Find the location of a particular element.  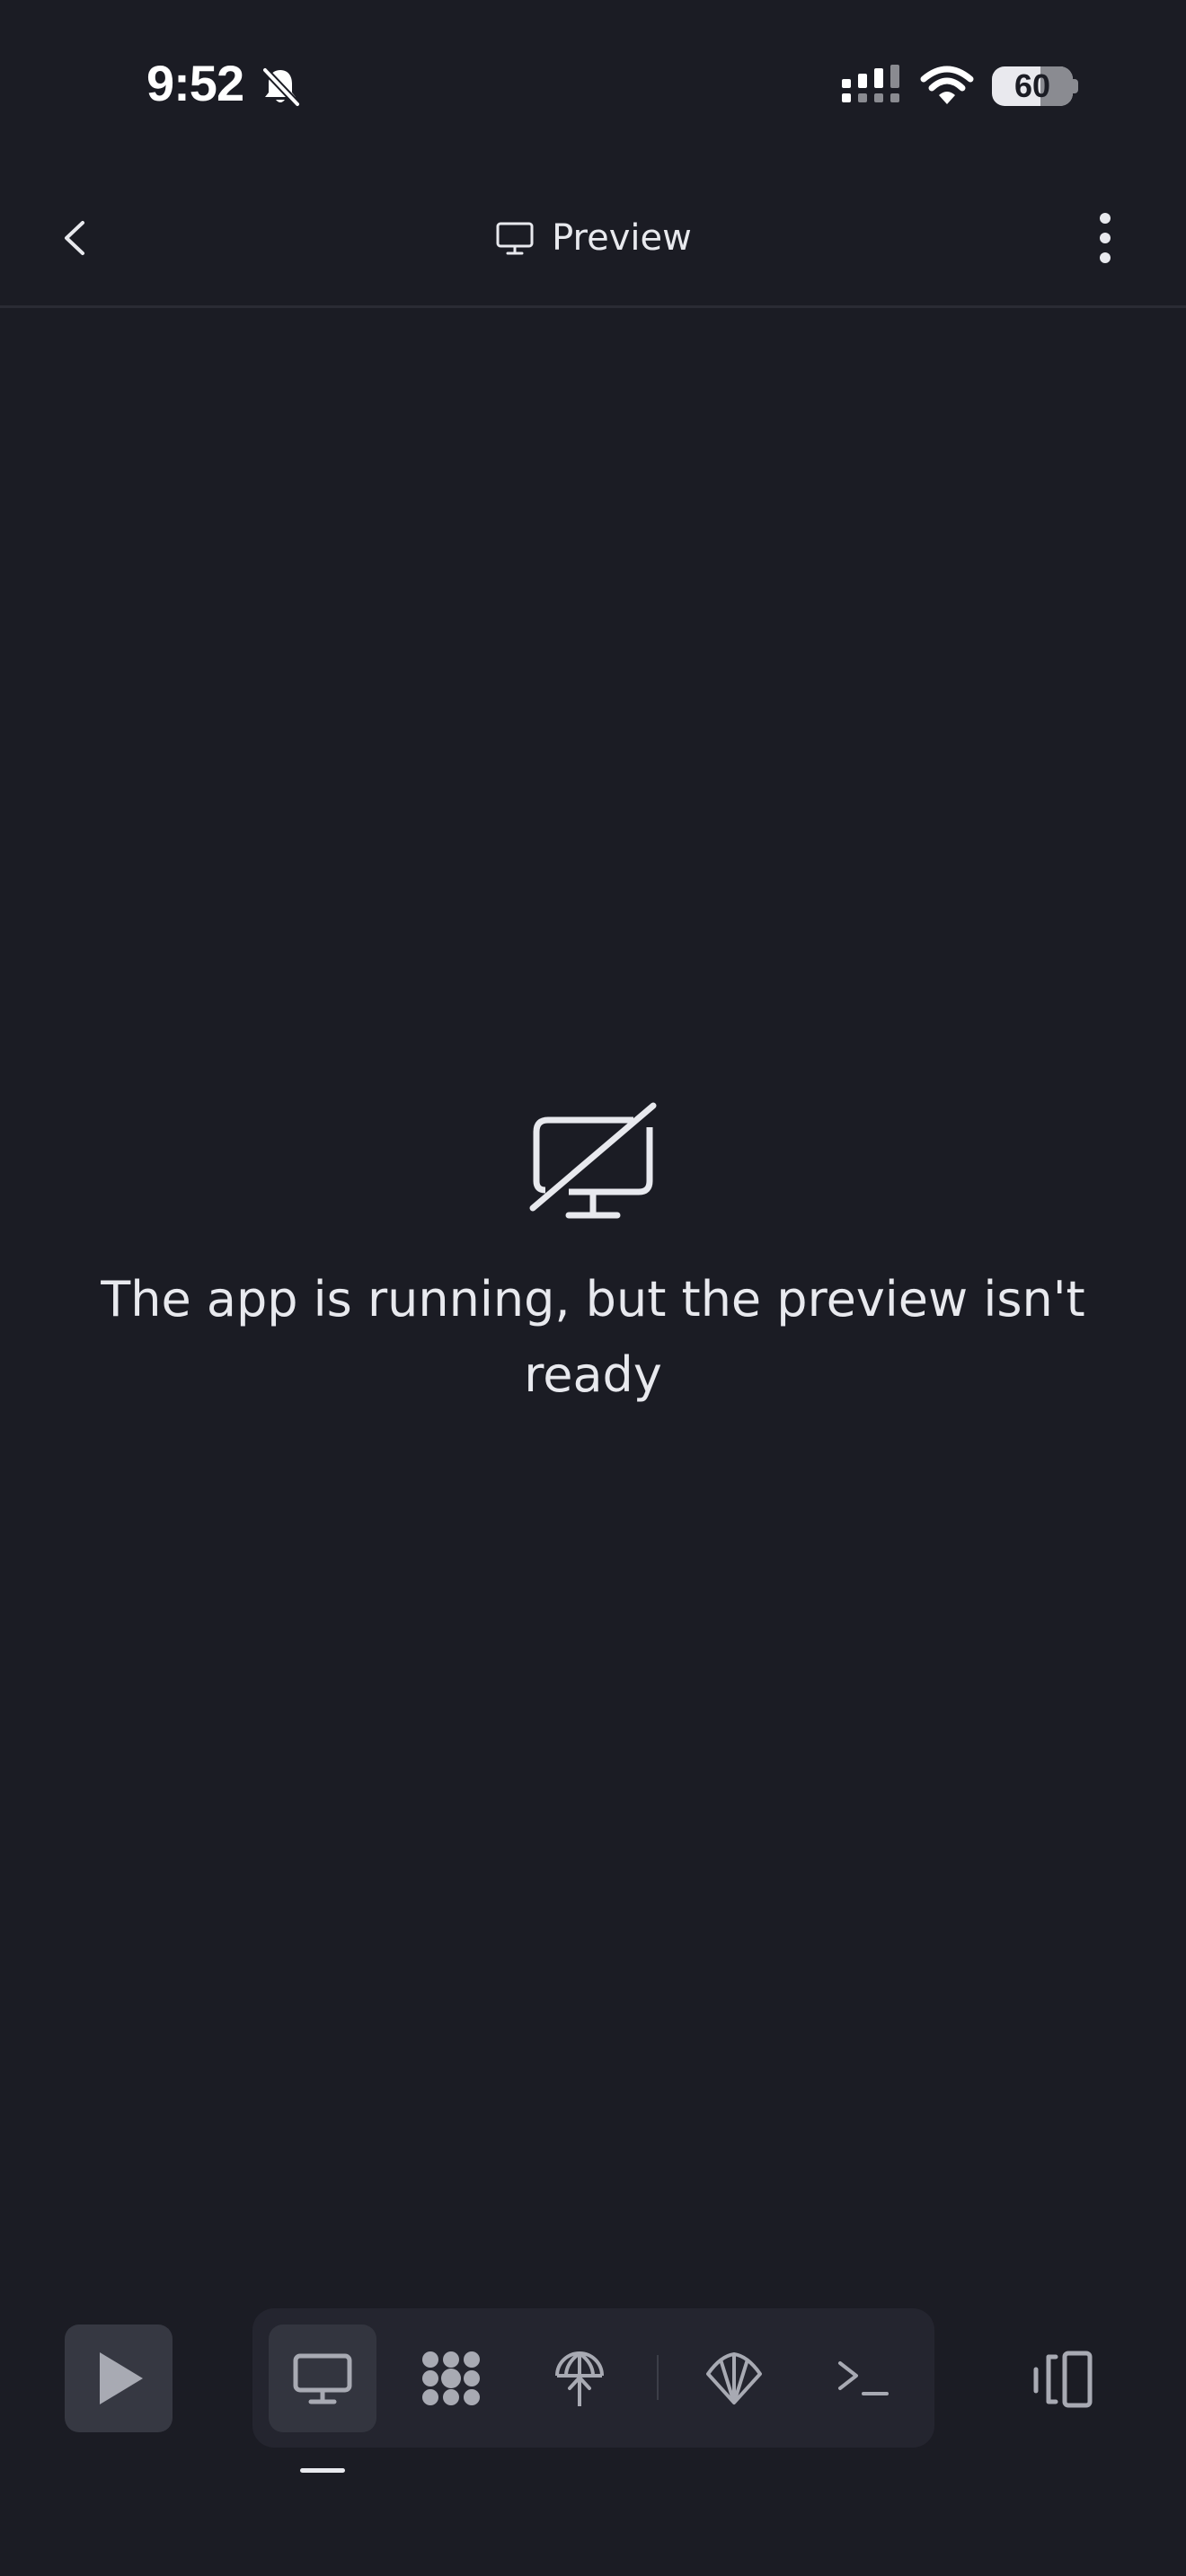

deploy-globe-icon is located at coordinates (579, 2378).